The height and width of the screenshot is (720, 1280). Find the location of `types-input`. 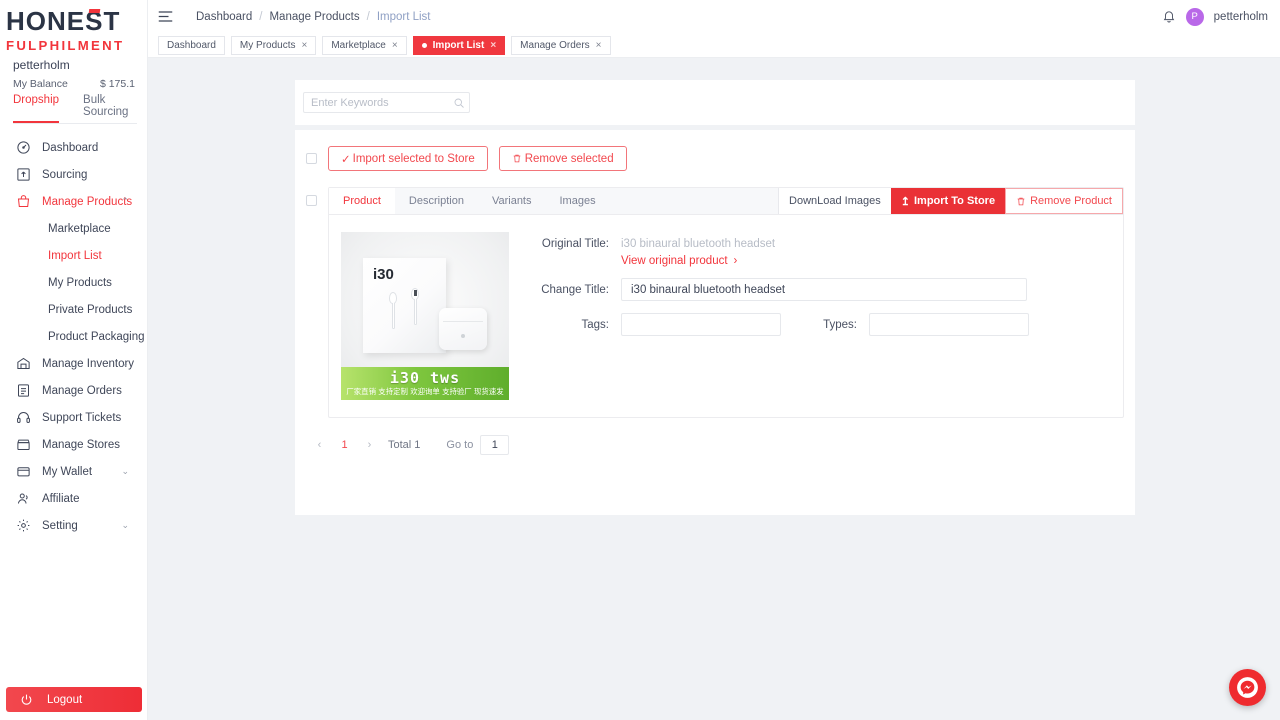

types-input is located at coordinates (949, 324).